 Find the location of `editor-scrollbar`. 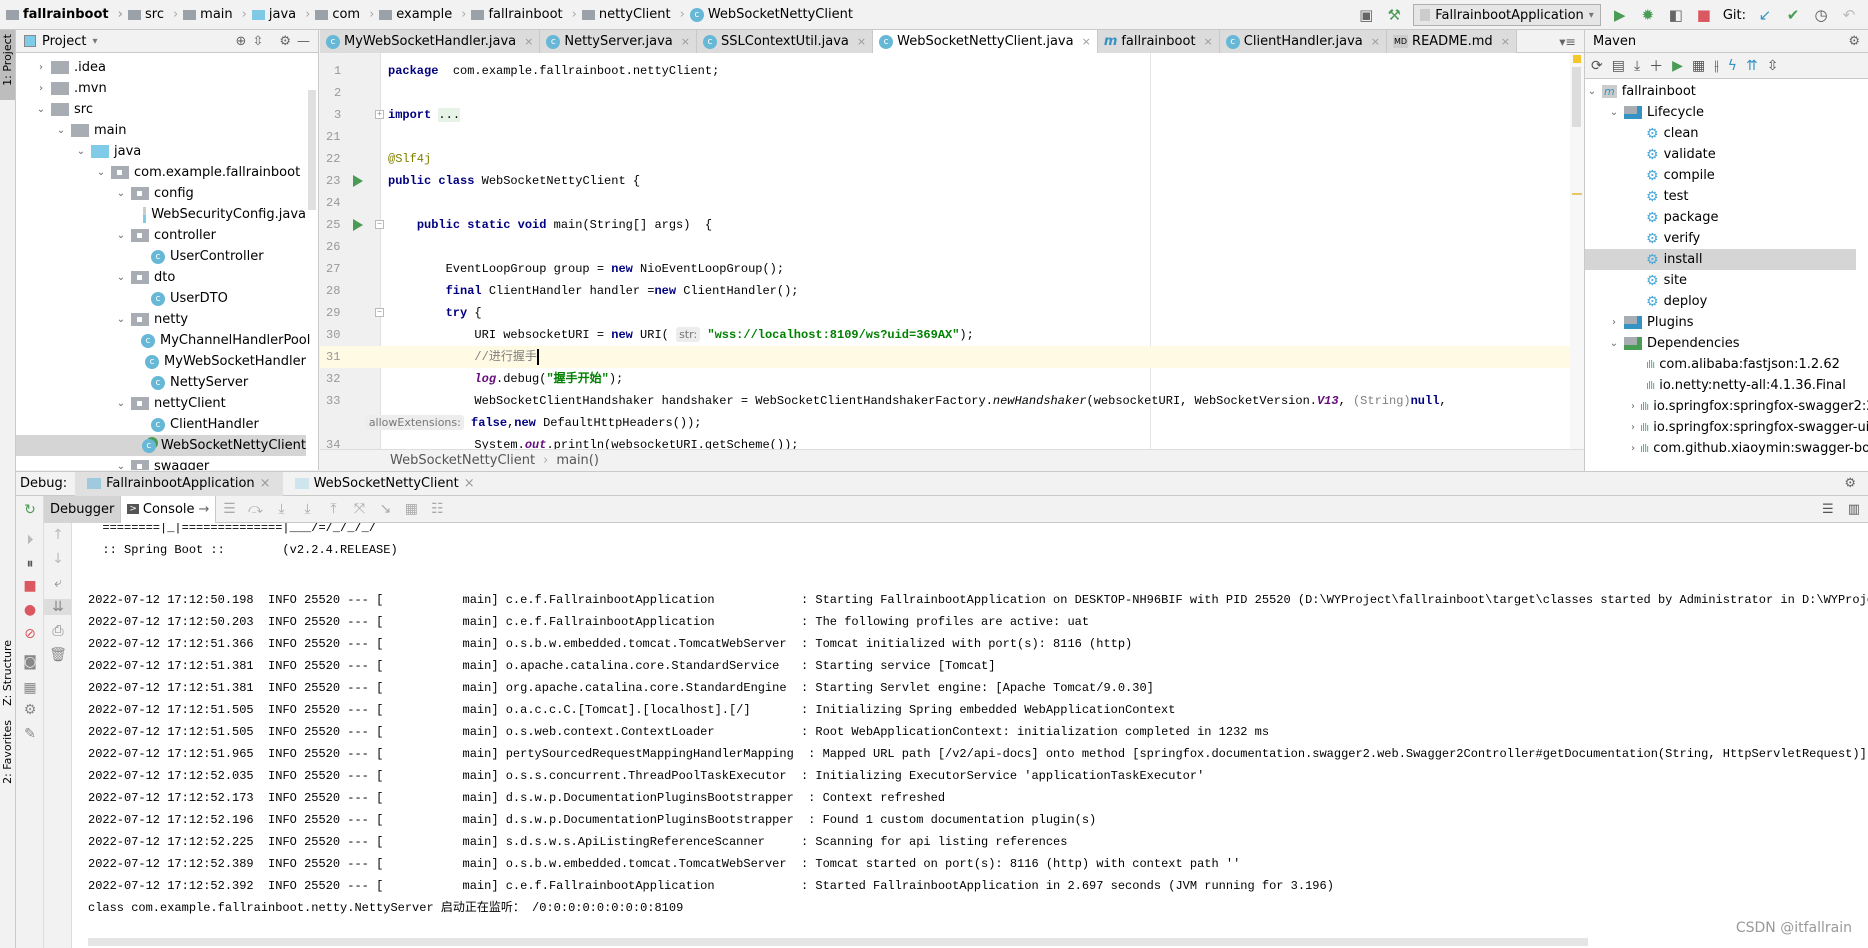

editor-scrollbar is located at coordinates (1577, 251).